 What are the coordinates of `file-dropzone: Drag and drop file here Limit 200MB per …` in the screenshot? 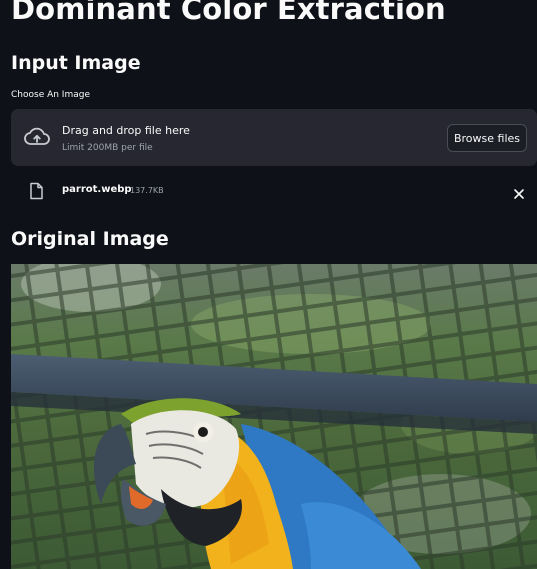 It's located at (274, 137).